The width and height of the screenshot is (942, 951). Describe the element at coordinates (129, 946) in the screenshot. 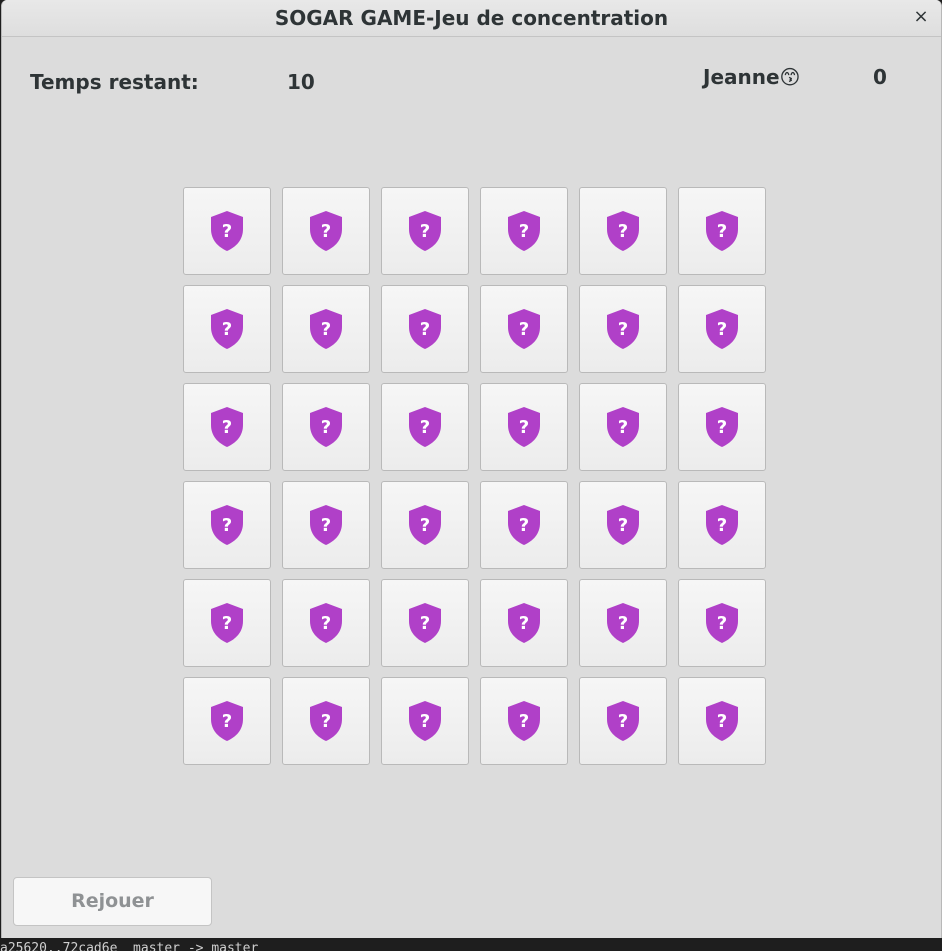

I see `terminal-text: a25620..72cad6e master -> master` at that location.